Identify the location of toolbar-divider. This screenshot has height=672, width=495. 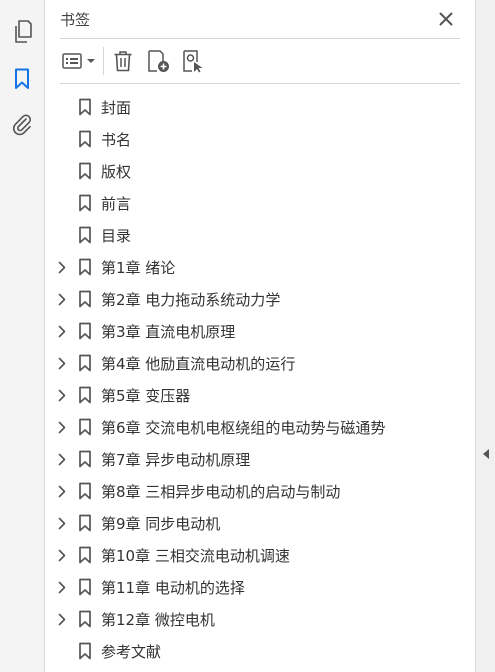
(103, 61).